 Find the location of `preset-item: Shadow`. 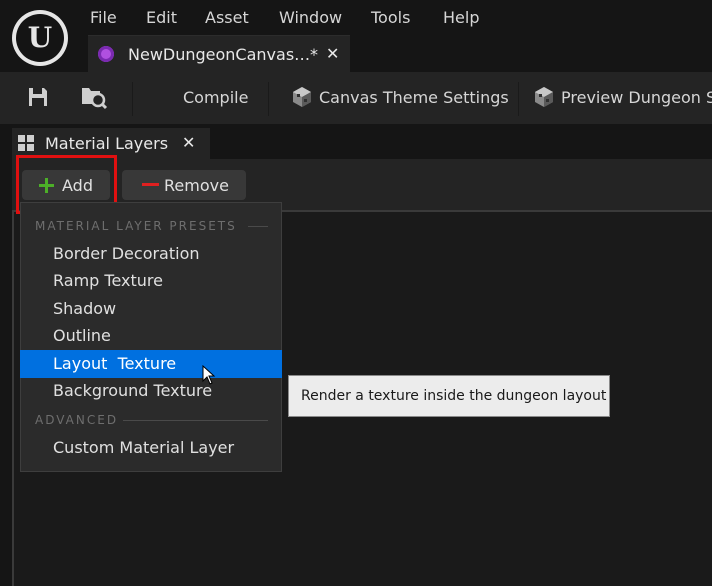

preset-item: Shadow is located at coordinates (151, 309).